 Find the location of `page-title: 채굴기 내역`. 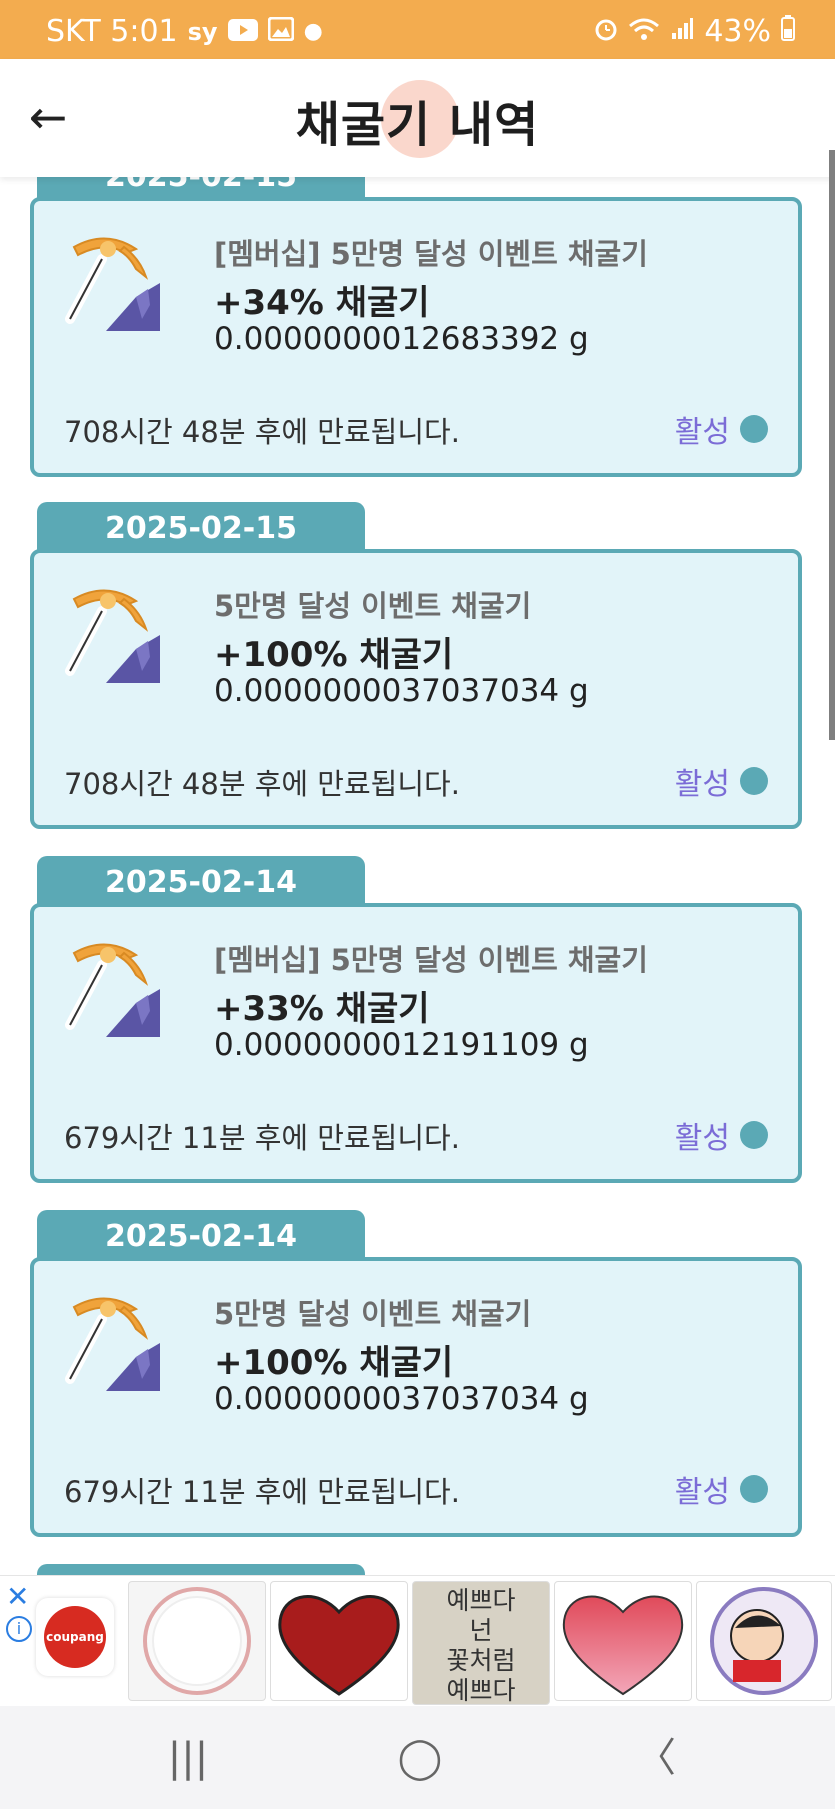

page-title: 채굴기 내역 is located at coordinates (417, 125).